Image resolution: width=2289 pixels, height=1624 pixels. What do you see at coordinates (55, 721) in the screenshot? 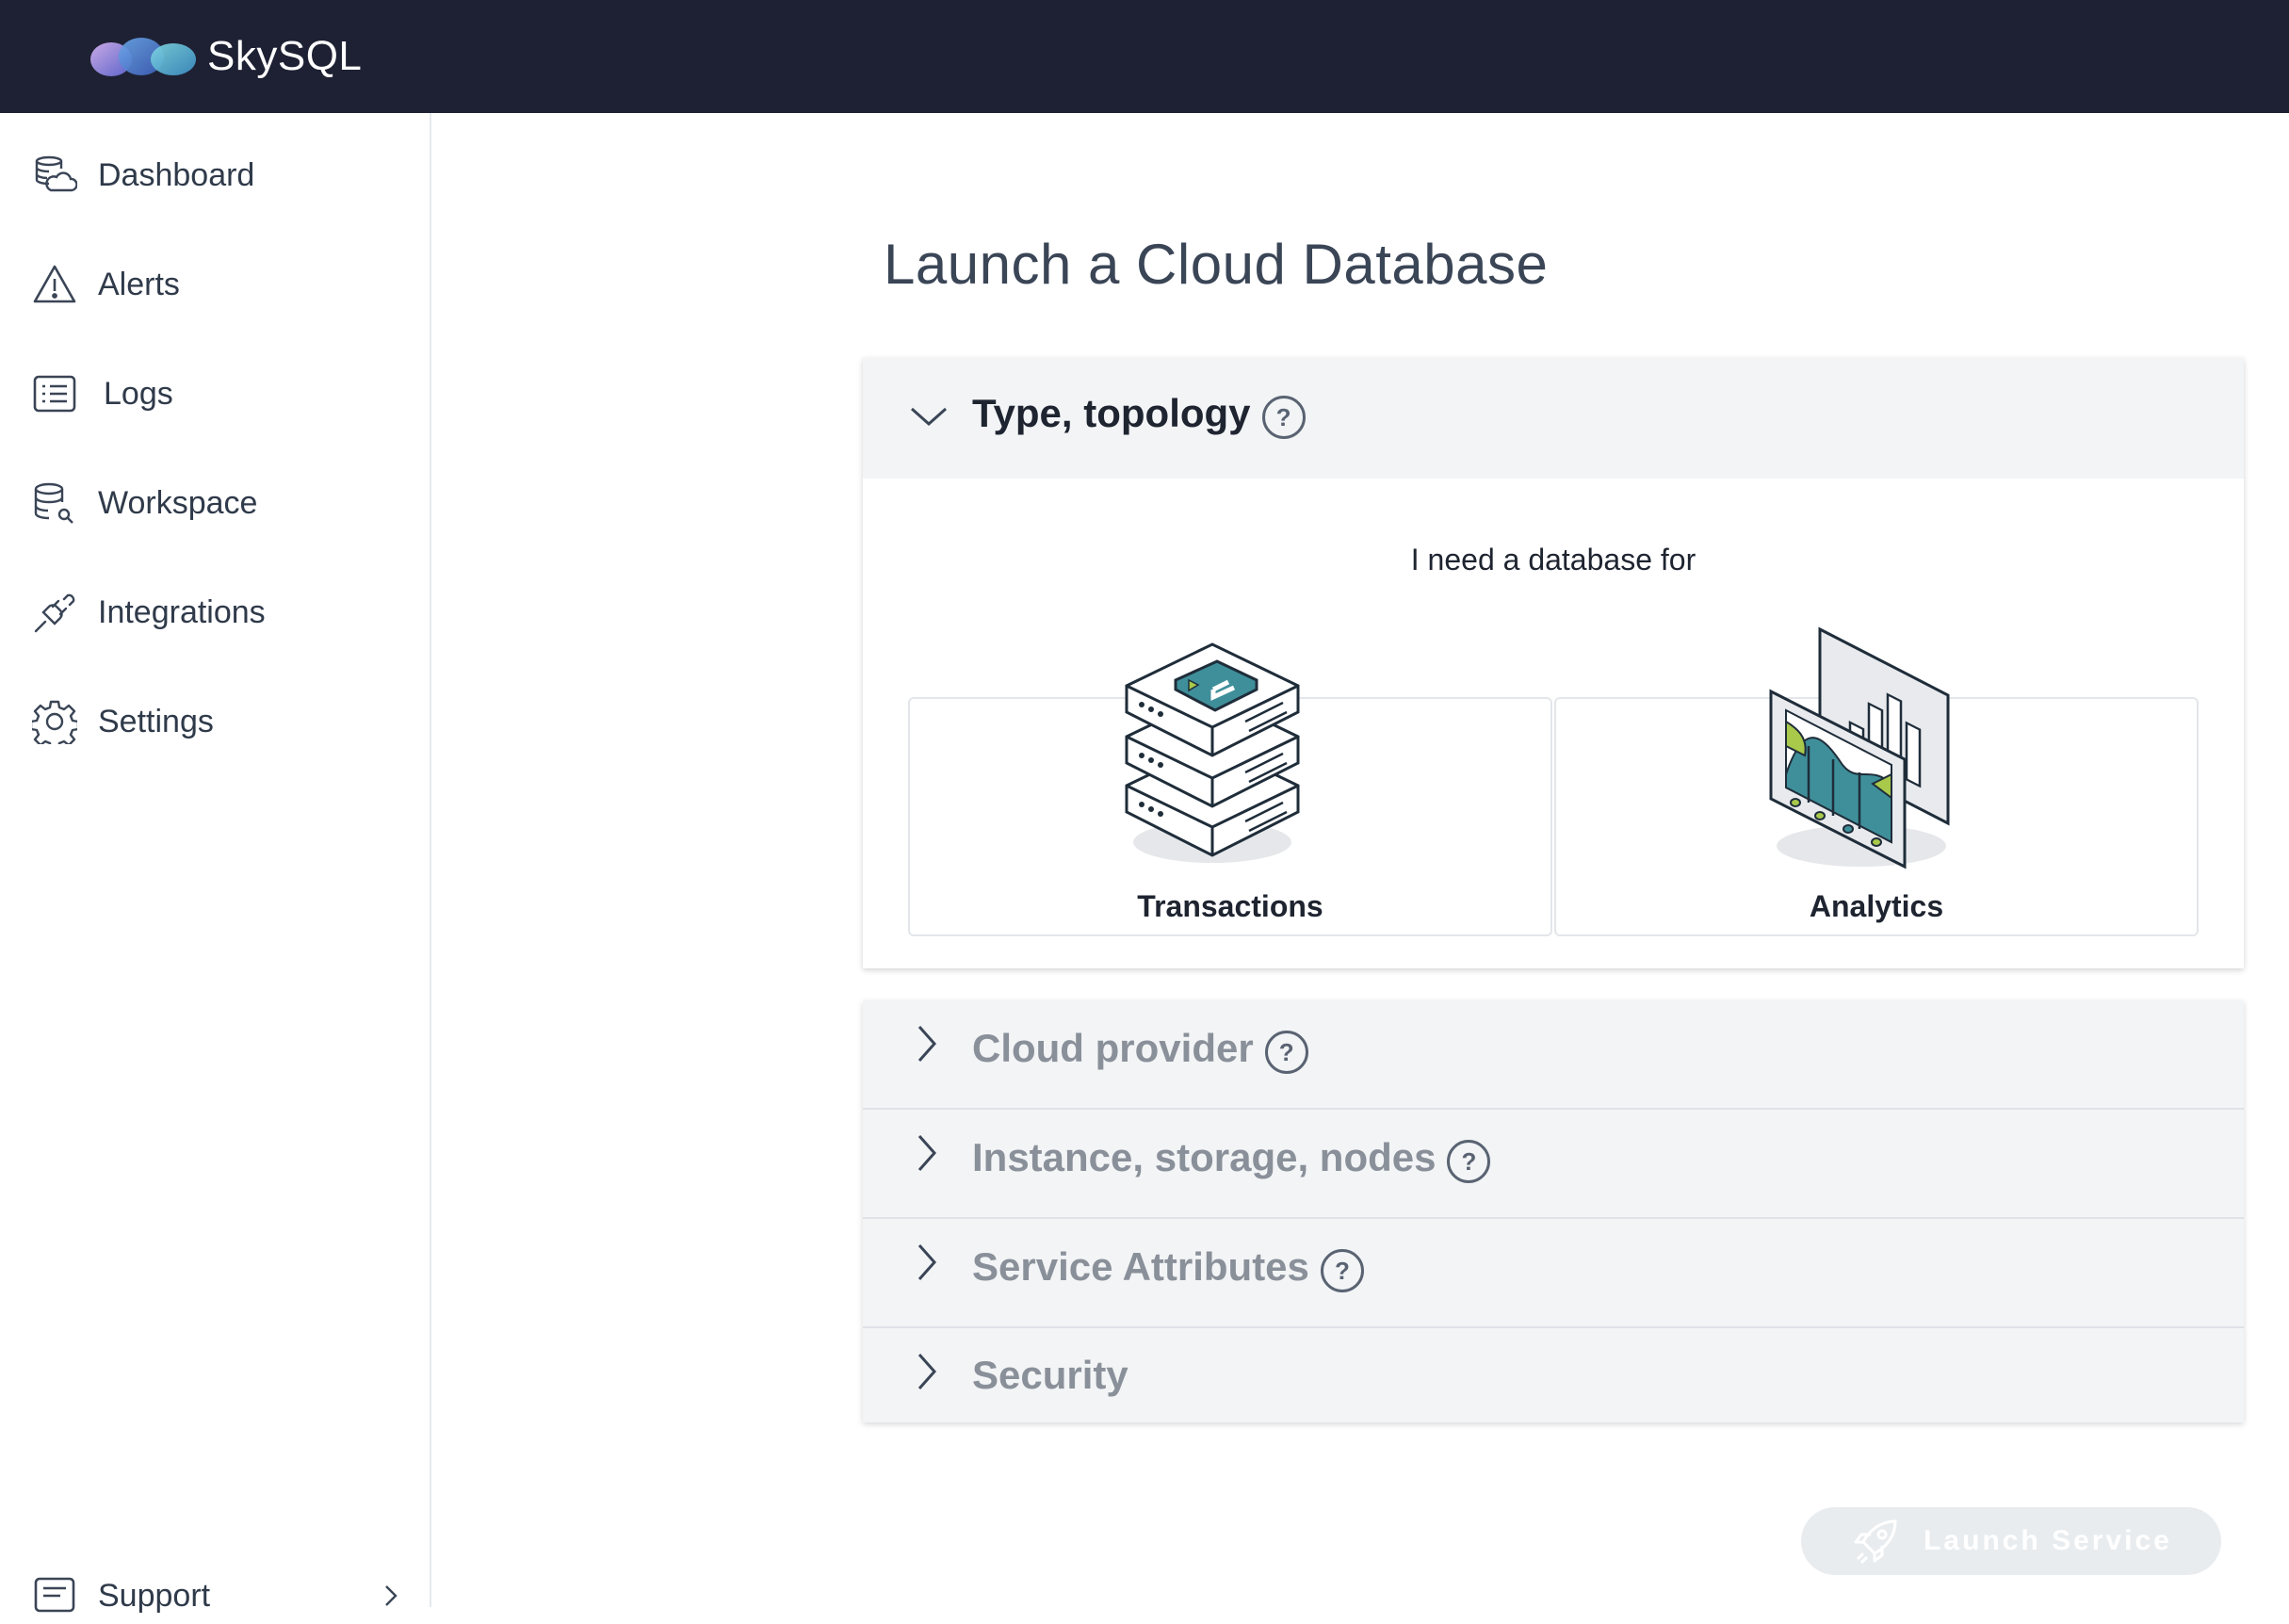
I see `gear-icon` at bounding box center [55, 721].